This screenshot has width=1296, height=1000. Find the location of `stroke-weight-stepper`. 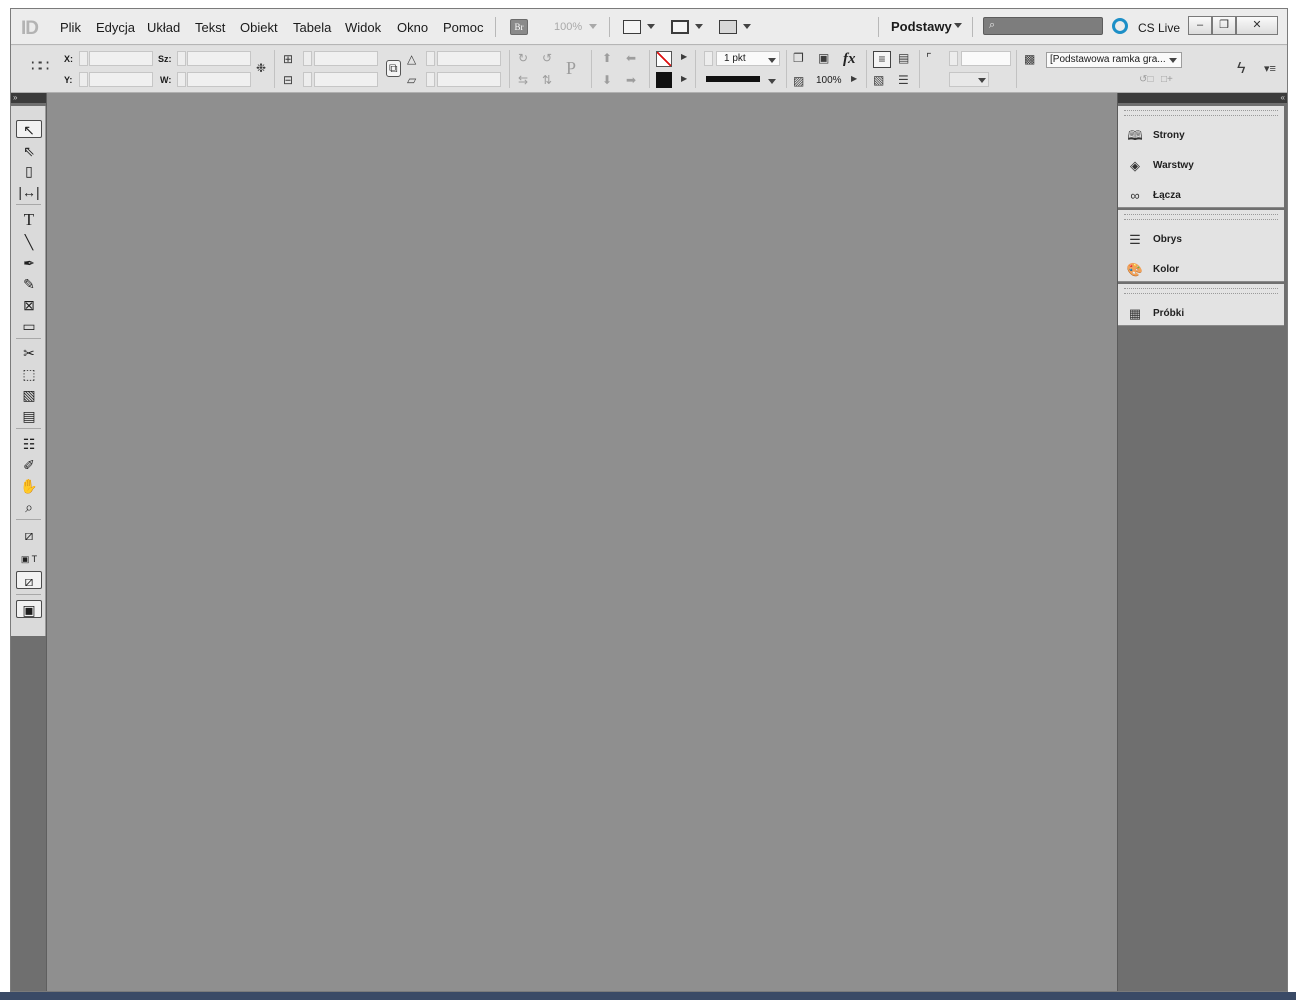

stroke-weight-stepper is located at coordinates (708, 58).